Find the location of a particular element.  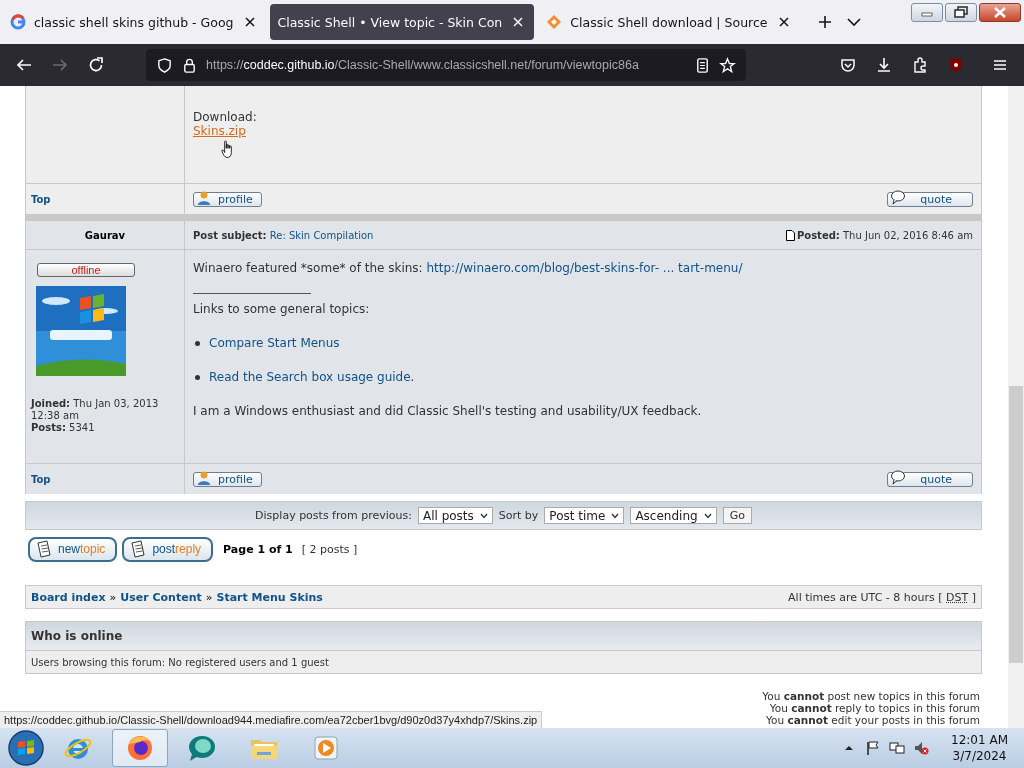

post-text: Winaero featured *some* of the skins: http://winaero.com/blog/best-skins-for- ... tart-menu/ is located at coordinates (468, 268).